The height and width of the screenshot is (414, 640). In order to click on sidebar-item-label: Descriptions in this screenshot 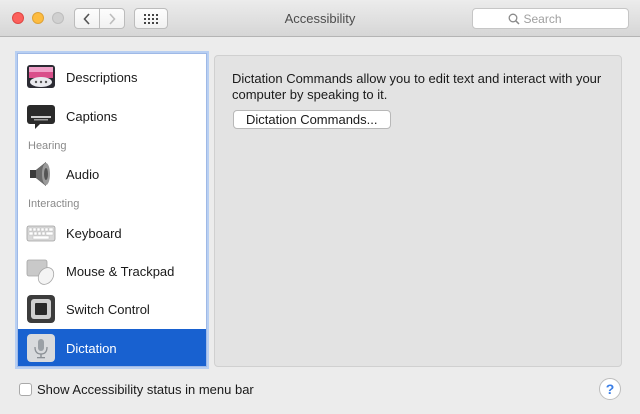, I will do `click(102, 77)`.